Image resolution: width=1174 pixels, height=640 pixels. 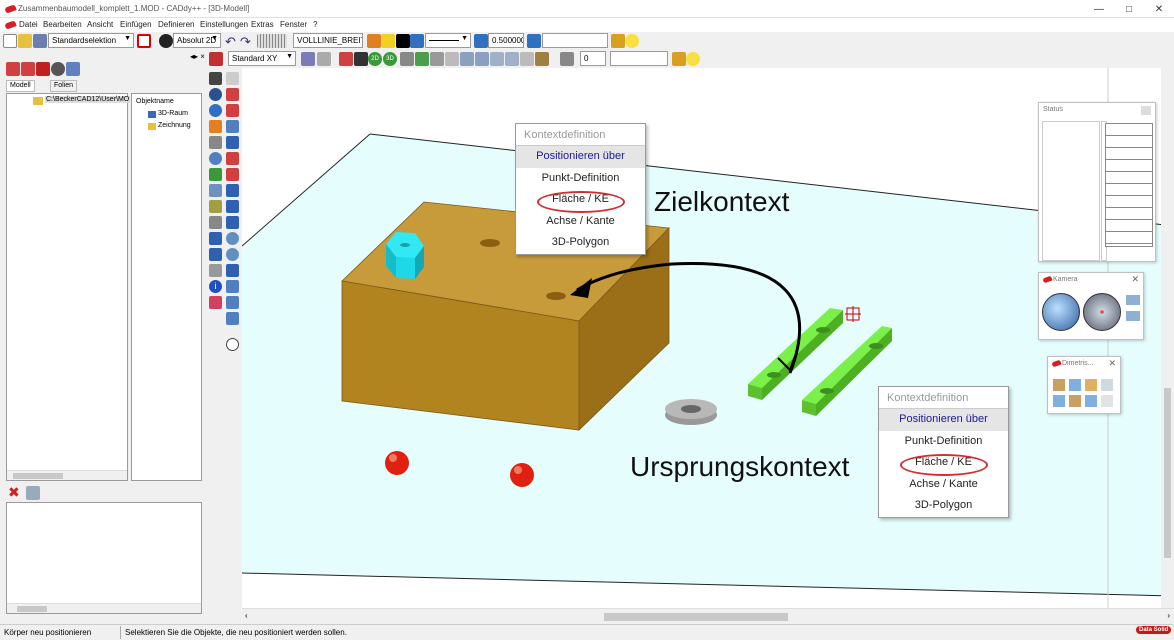 What do you see at coordinates (328, 40) in the screenshot?
I see `linetype-input: VOLLLINIE_BREIT` at bounding box center [328, 40].